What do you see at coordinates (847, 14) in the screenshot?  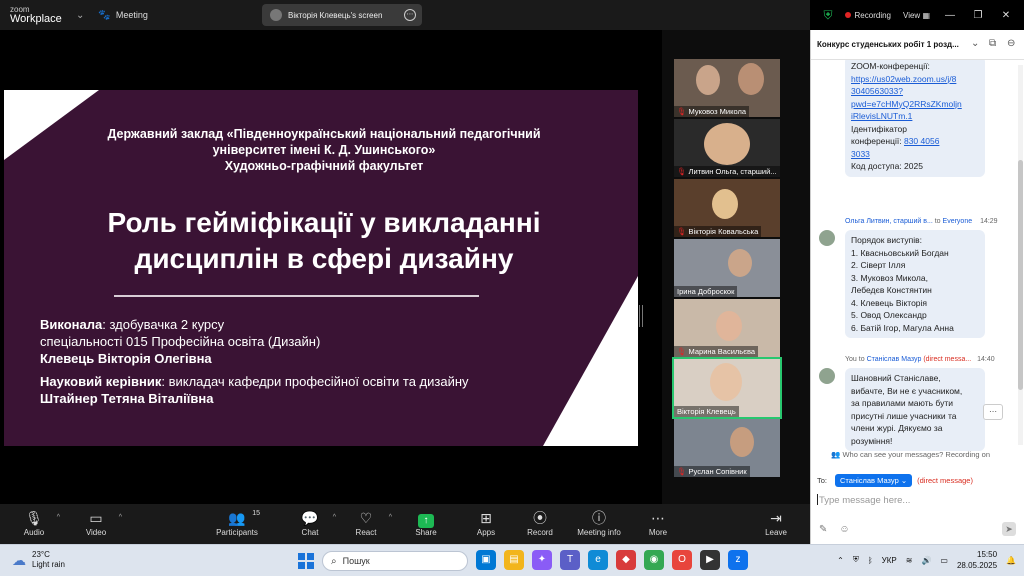 I see `record-dot-icon` at bounding box center [847, 14].